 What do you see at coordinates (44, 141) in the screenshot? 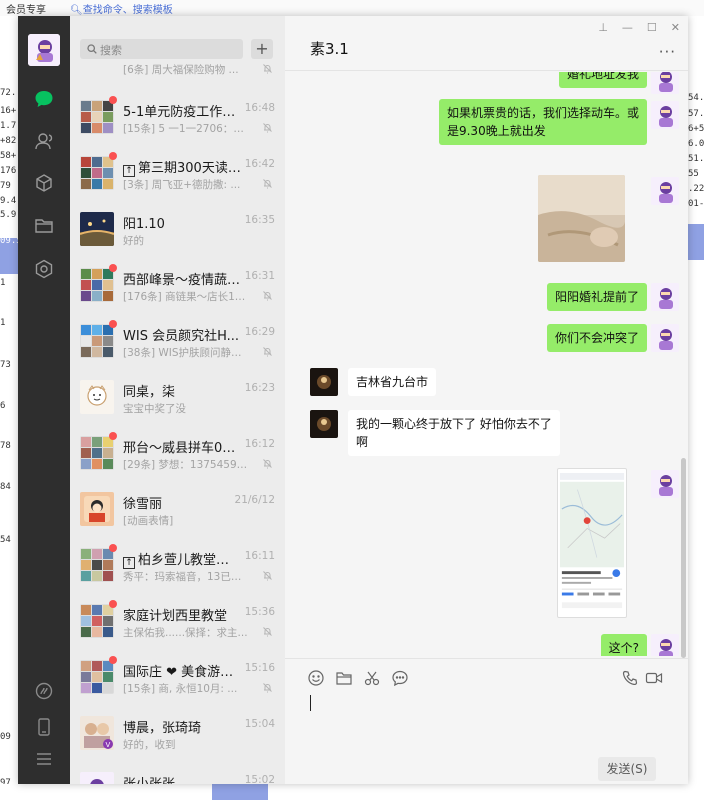
I see `contacts-nav-icon` at bounding box center [44, 141].